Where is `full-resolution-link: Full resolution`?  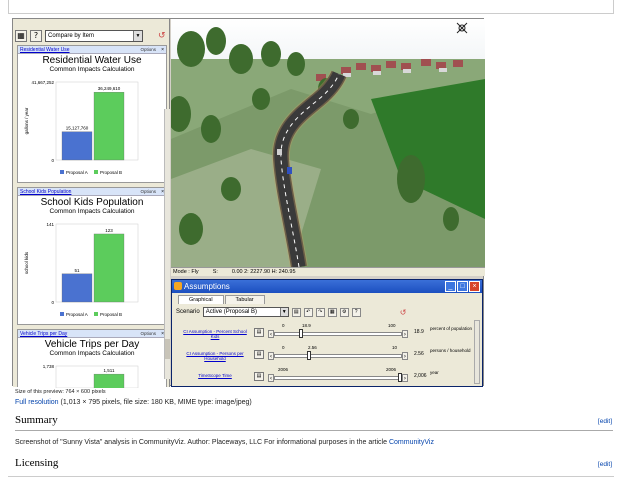 full-resolution-link: Full resolution is located at coordinates (37, 402).